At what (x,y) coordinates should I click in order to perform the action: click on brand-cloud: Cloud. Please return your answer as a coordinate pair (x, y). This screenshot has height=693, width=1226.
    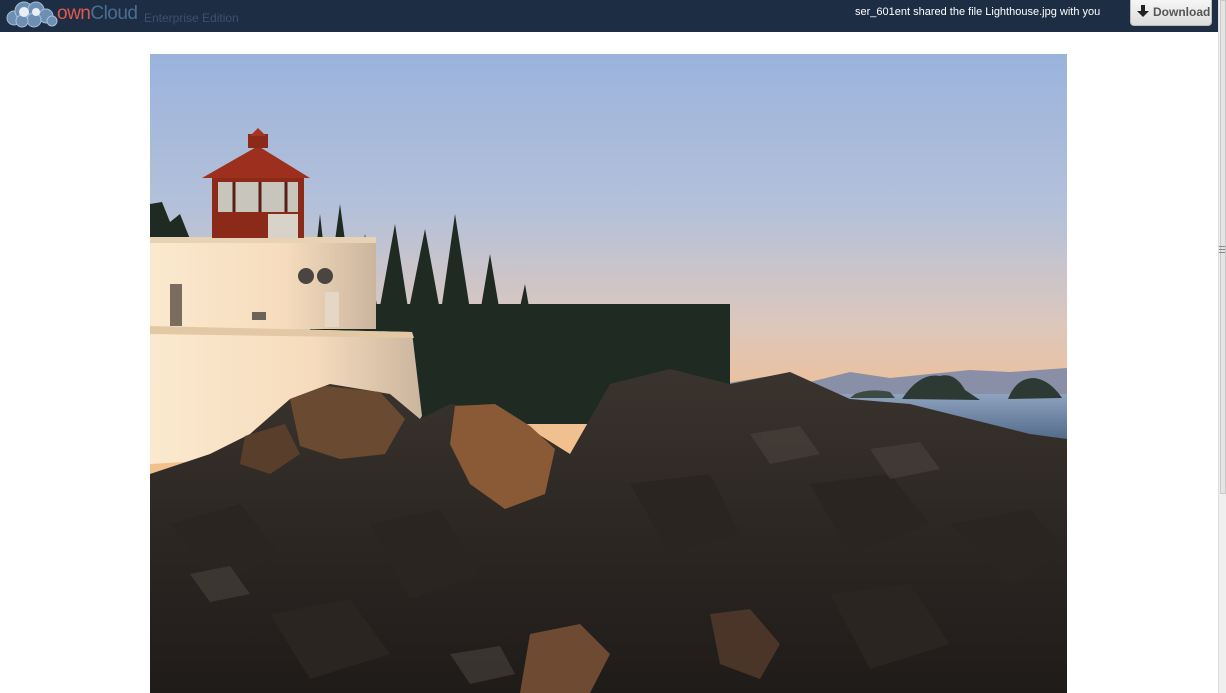
    Looking at the image, I should click on (114, 13).